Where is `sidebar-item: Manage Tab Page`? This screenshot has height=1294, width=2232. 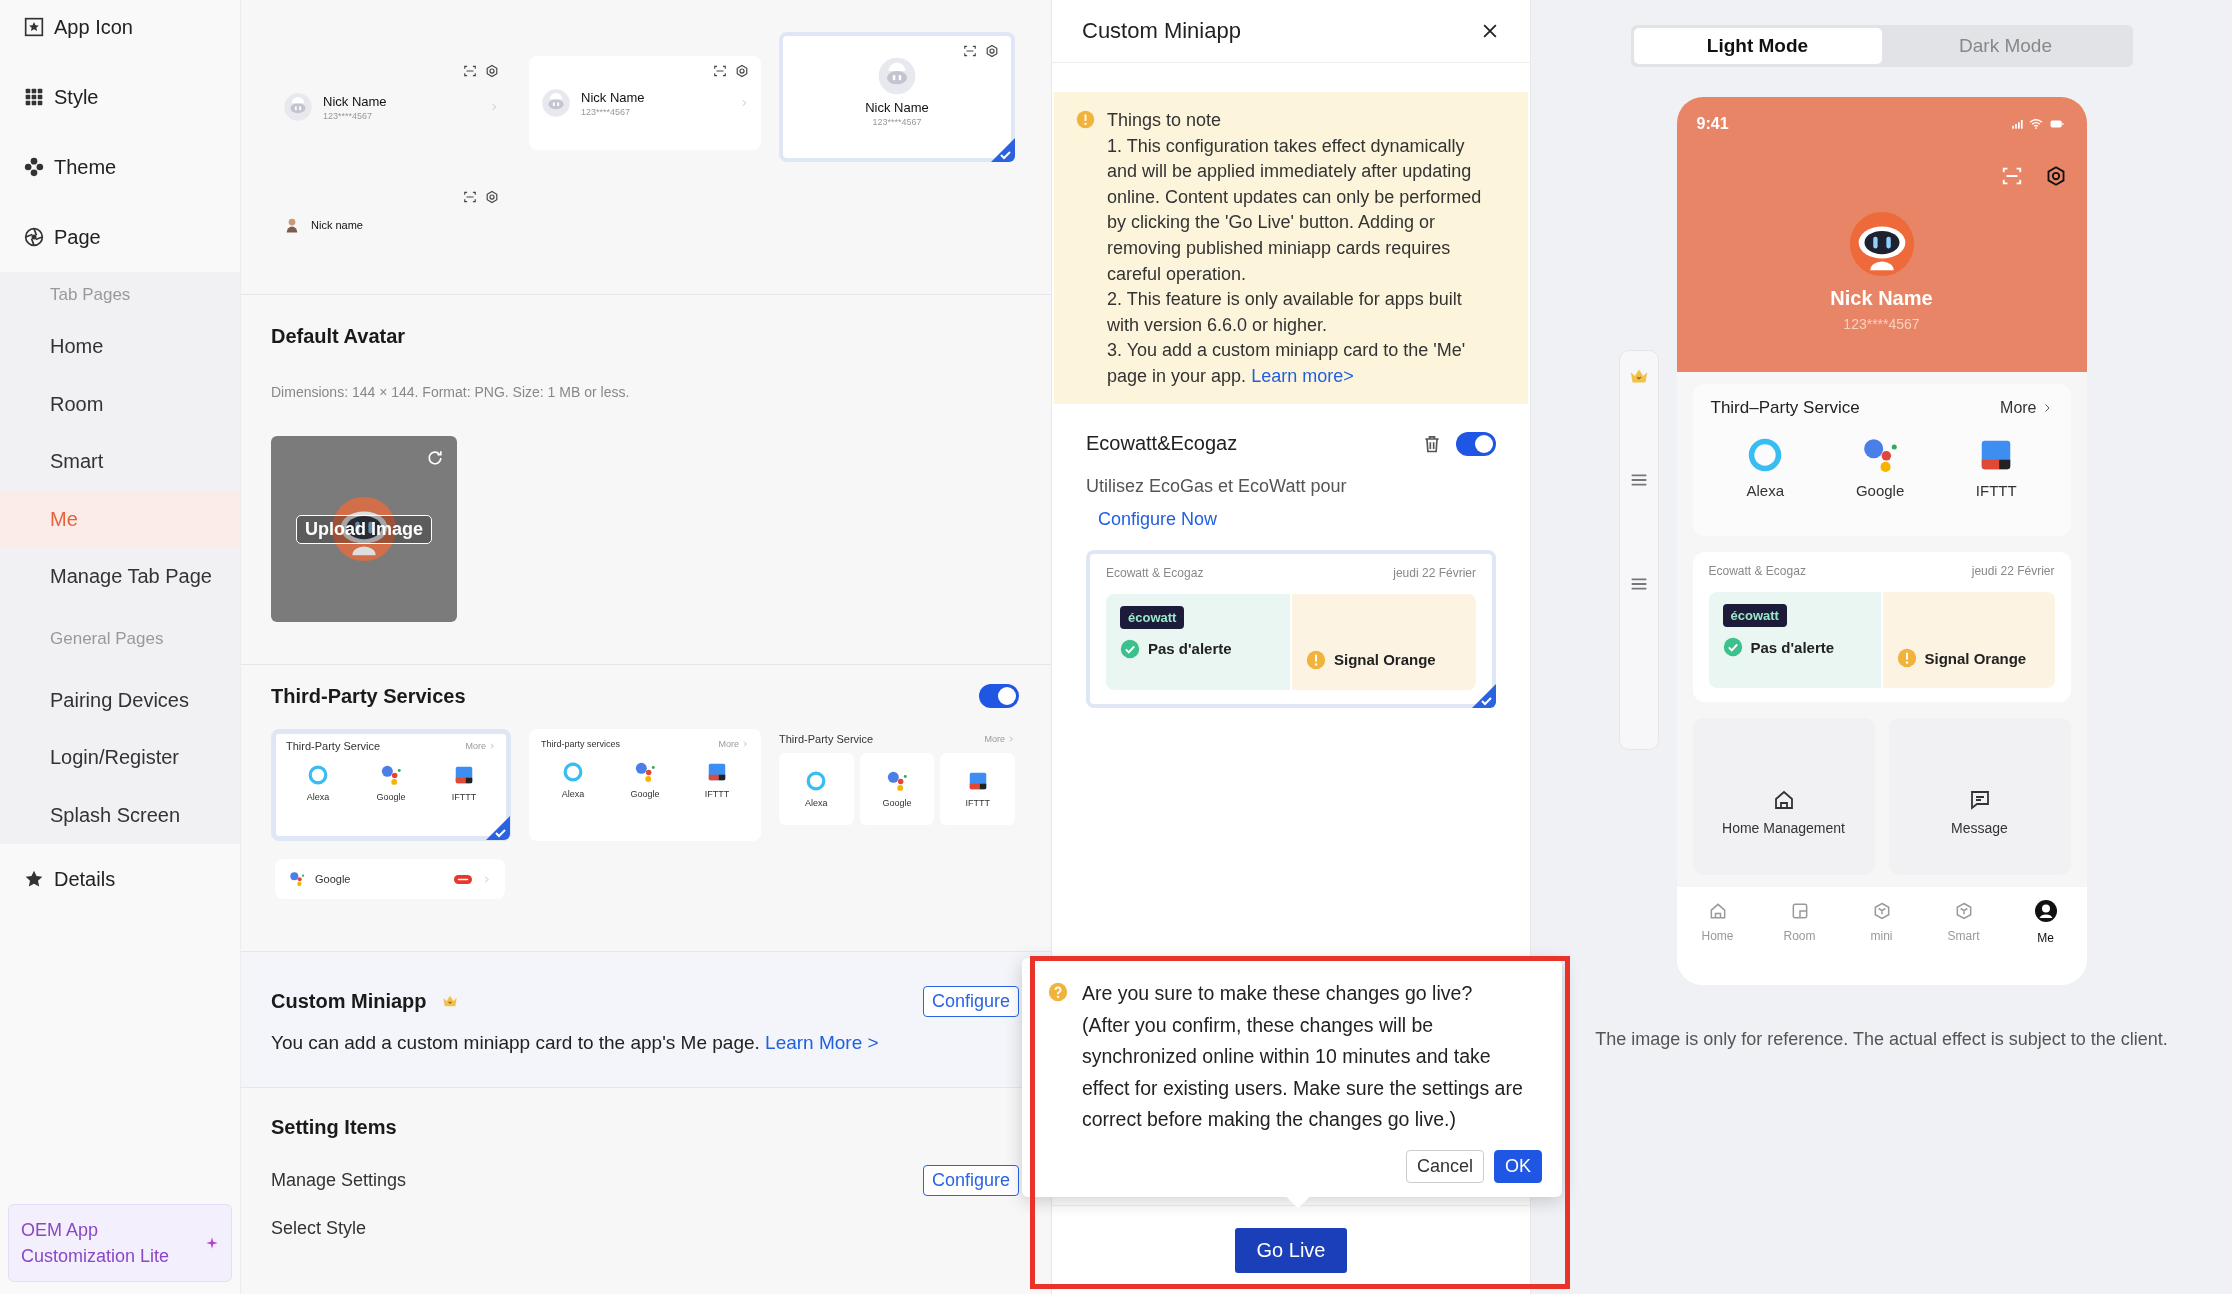 sidebar-item: Manage Tab Page is located at coordinates (120, 577).